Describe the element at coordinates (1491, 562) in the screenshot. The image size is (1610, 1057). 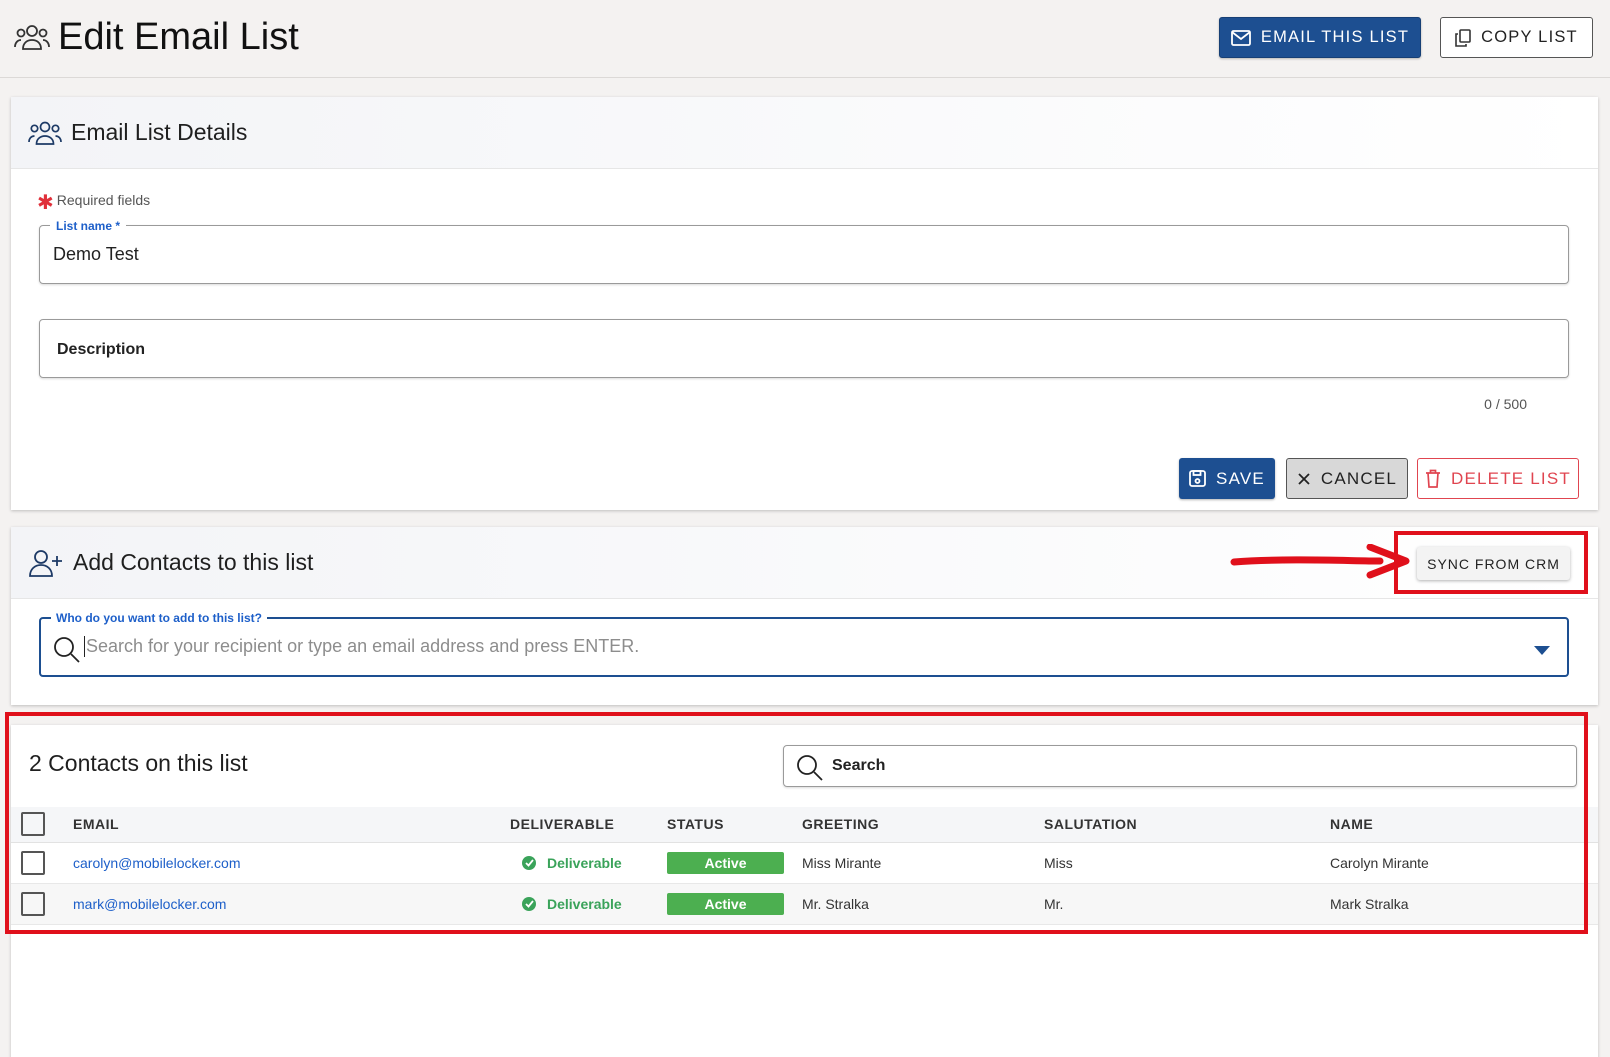
I see `annotation-box-sync` at that location.